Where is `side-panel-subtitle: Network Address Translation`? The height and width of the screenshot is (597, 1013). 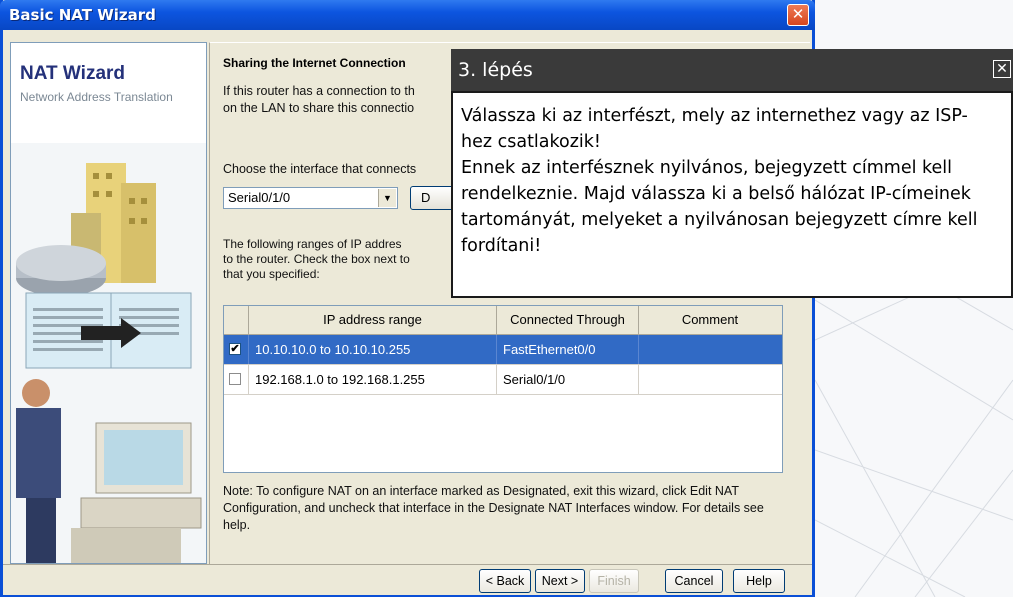 side-panel-subtitle: Network Address Translation is located at coordinates (96, 97).